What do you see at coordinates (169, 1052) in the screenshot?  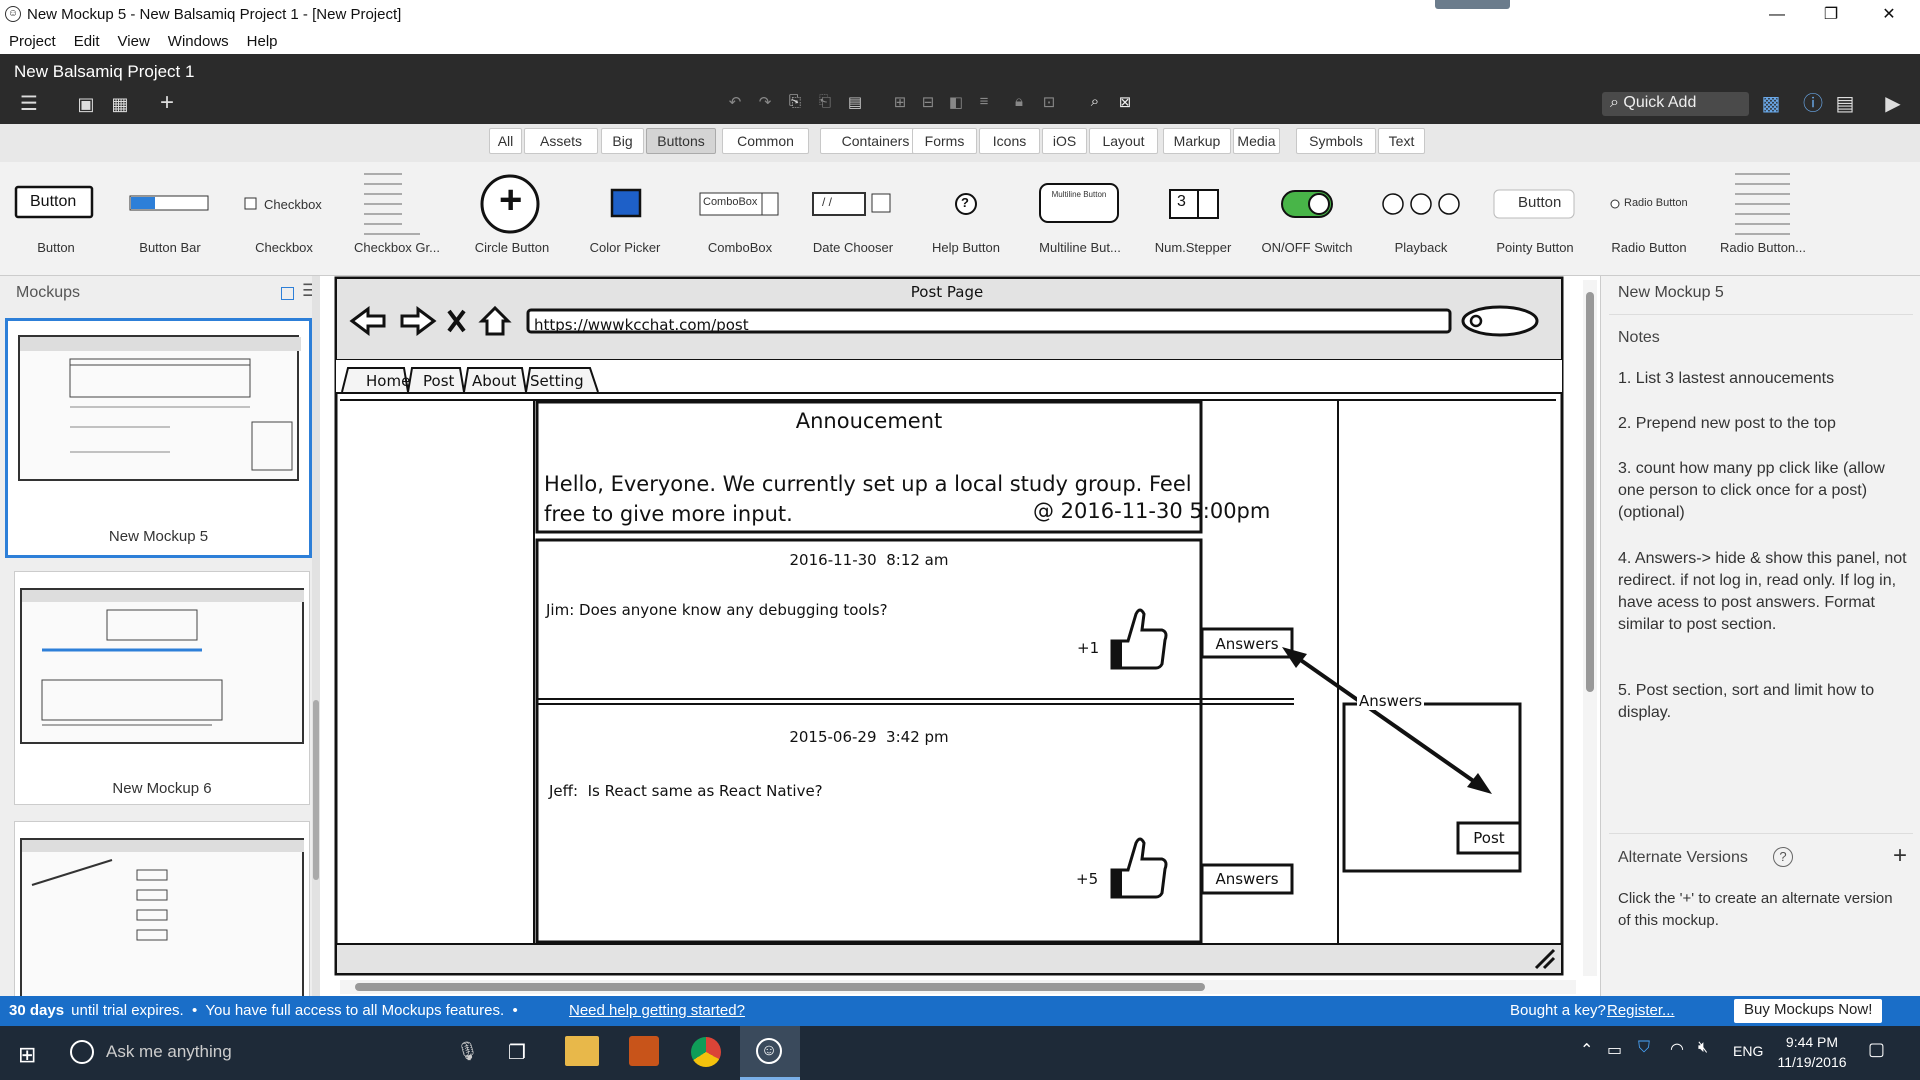 I see `taskbar-search-input: Ask me anything` at bounding box center [169, 1052].